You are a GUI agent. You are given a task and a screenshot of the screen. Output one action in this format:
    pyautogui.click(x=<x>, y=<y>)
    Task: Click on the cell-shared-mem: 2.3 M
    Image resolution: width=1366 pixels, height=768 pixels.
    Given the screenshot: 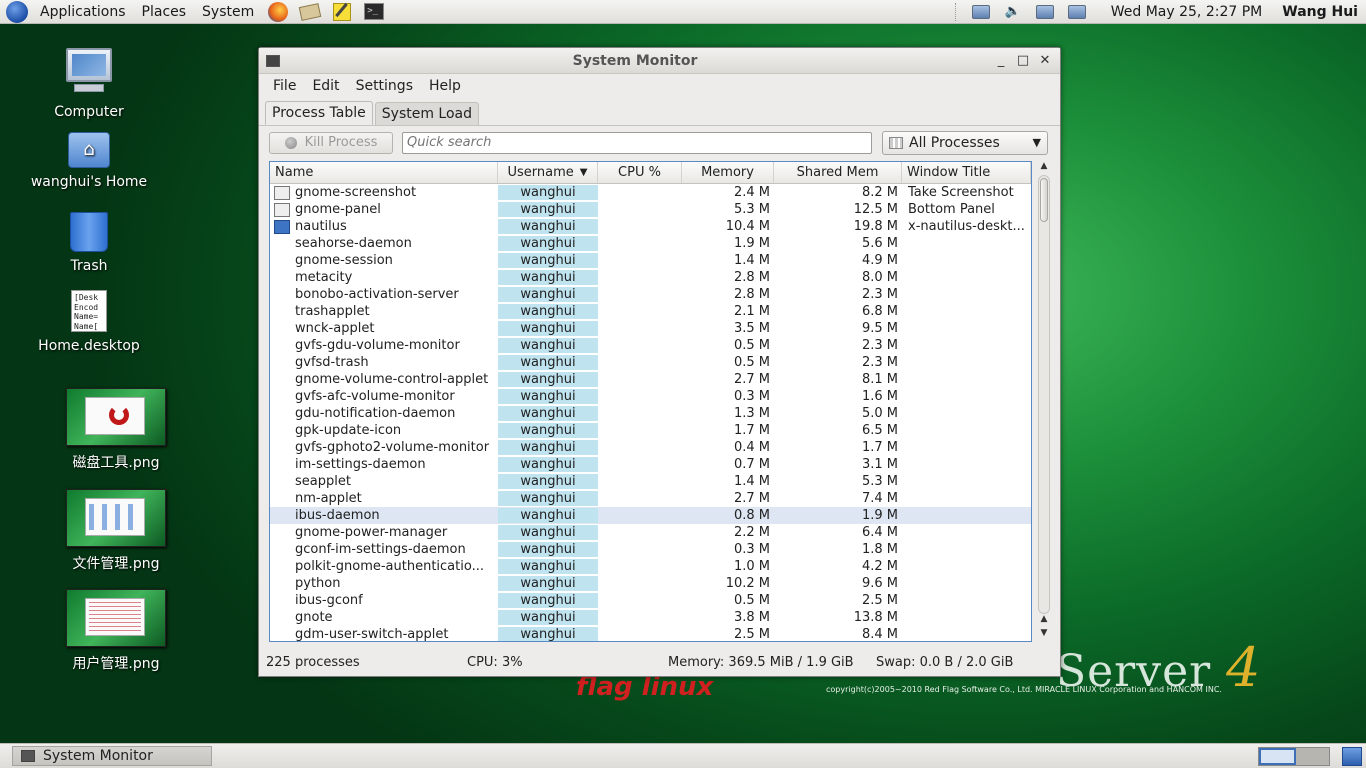 What is the action you would take?
    pyautogui.click(x=879, y=345)
    